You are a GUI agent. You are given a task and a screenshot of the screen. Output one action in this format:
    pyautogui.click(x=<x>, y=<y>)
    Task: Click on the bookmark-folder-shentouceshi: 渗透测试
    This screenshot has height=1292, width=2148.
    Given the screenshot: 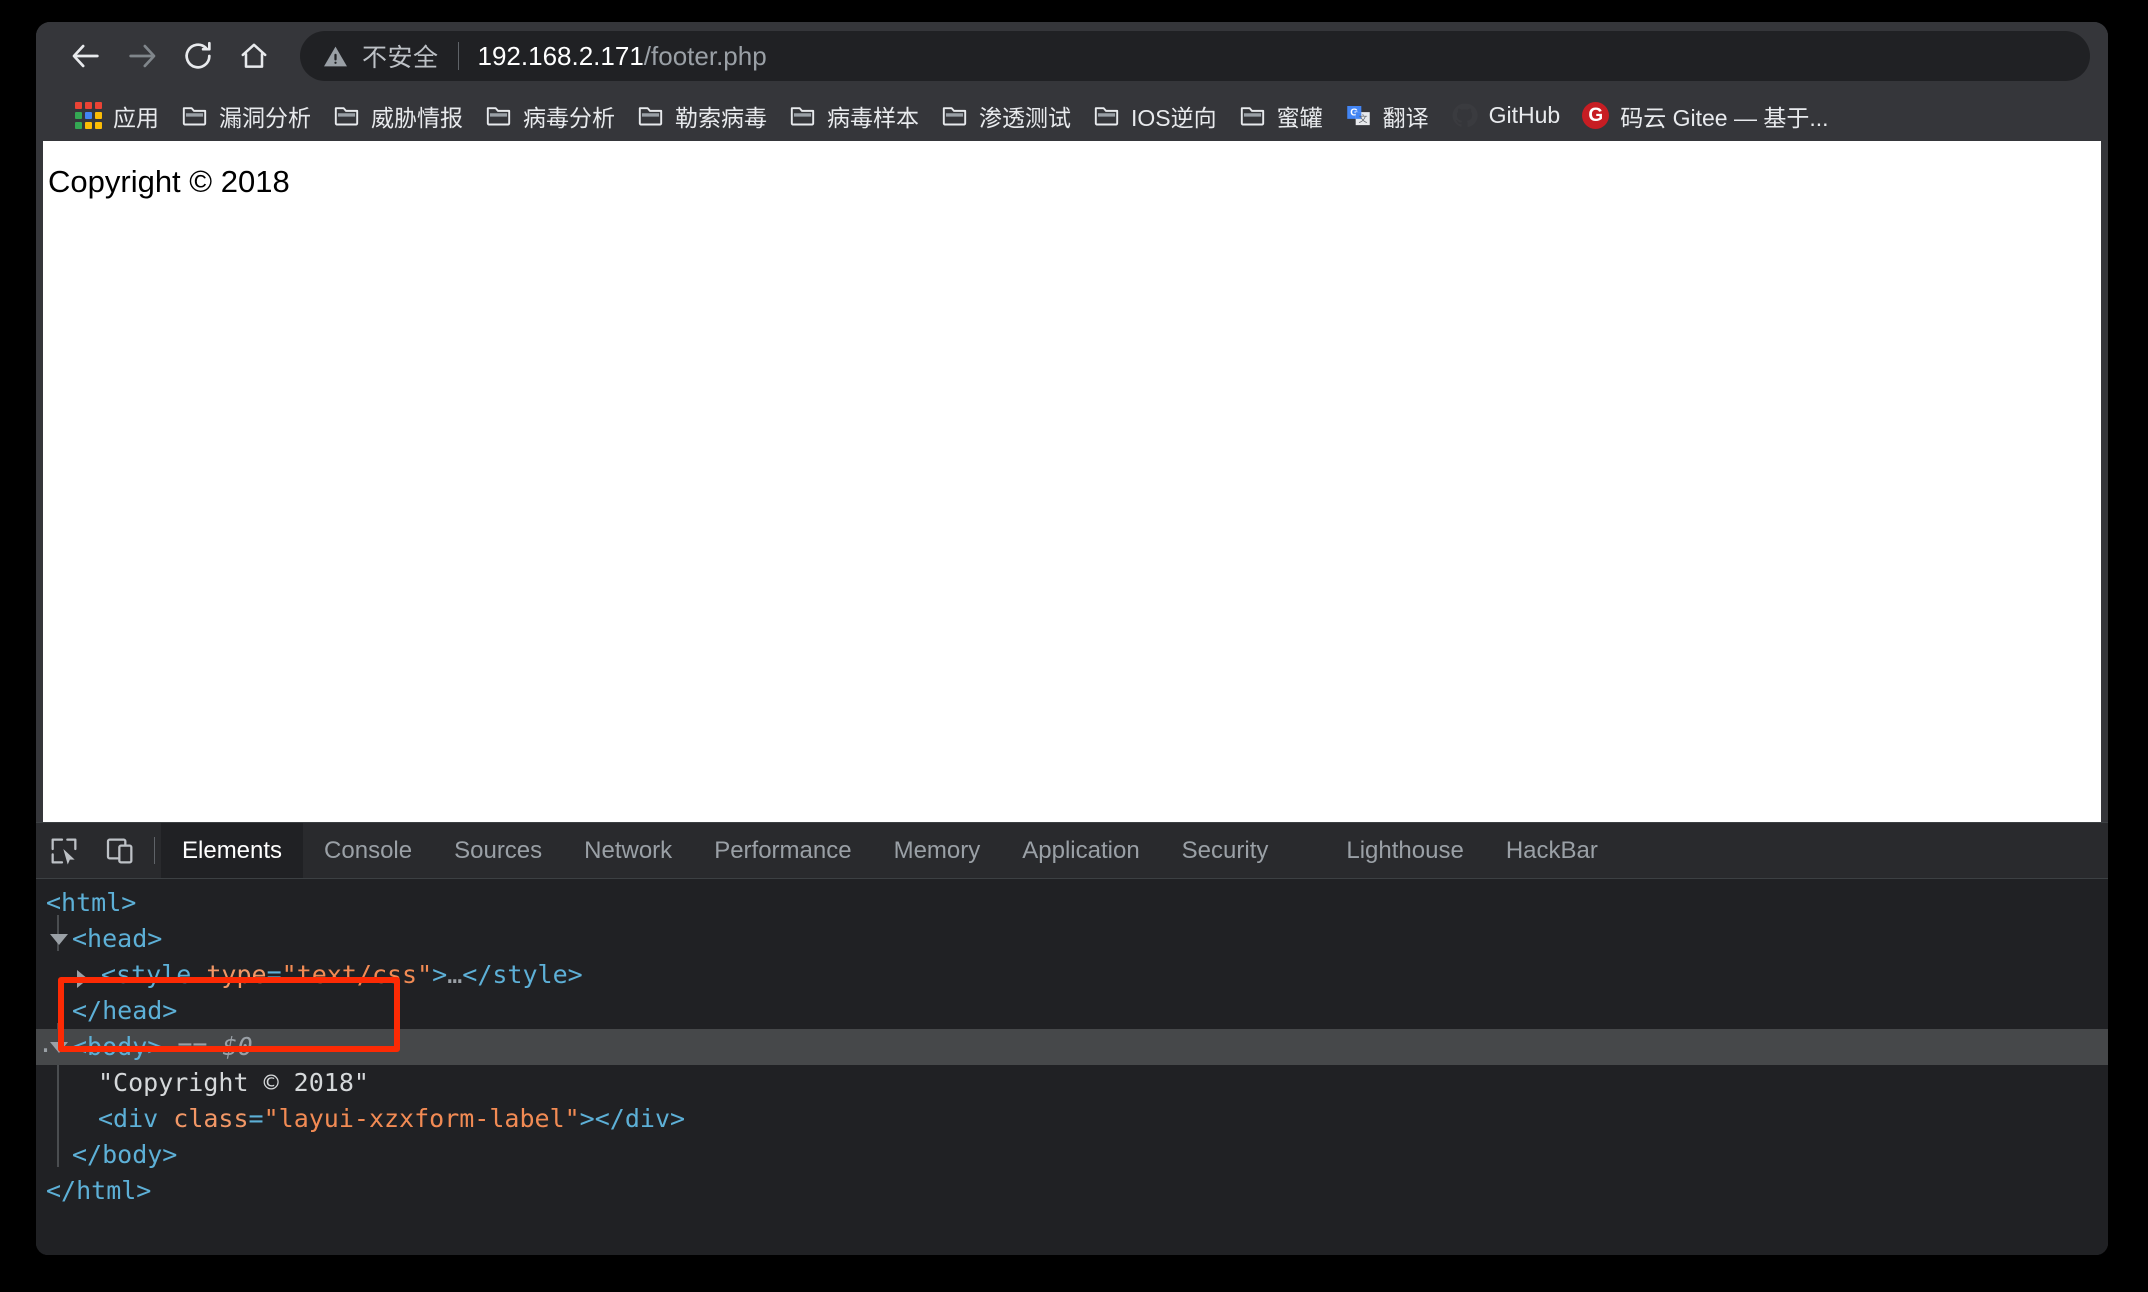 What is the action you would take?
    pyautogui.click(x=1006, y=116)
    